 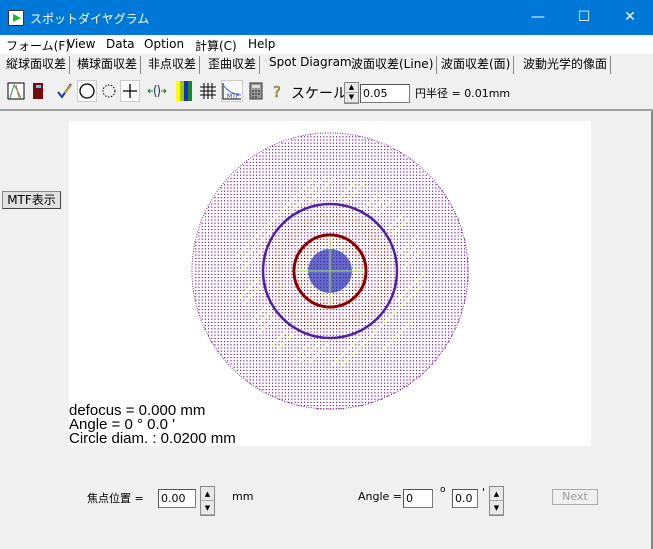 I want to click on mtf-display-button: MTF表示, so click(x=31, y=200).